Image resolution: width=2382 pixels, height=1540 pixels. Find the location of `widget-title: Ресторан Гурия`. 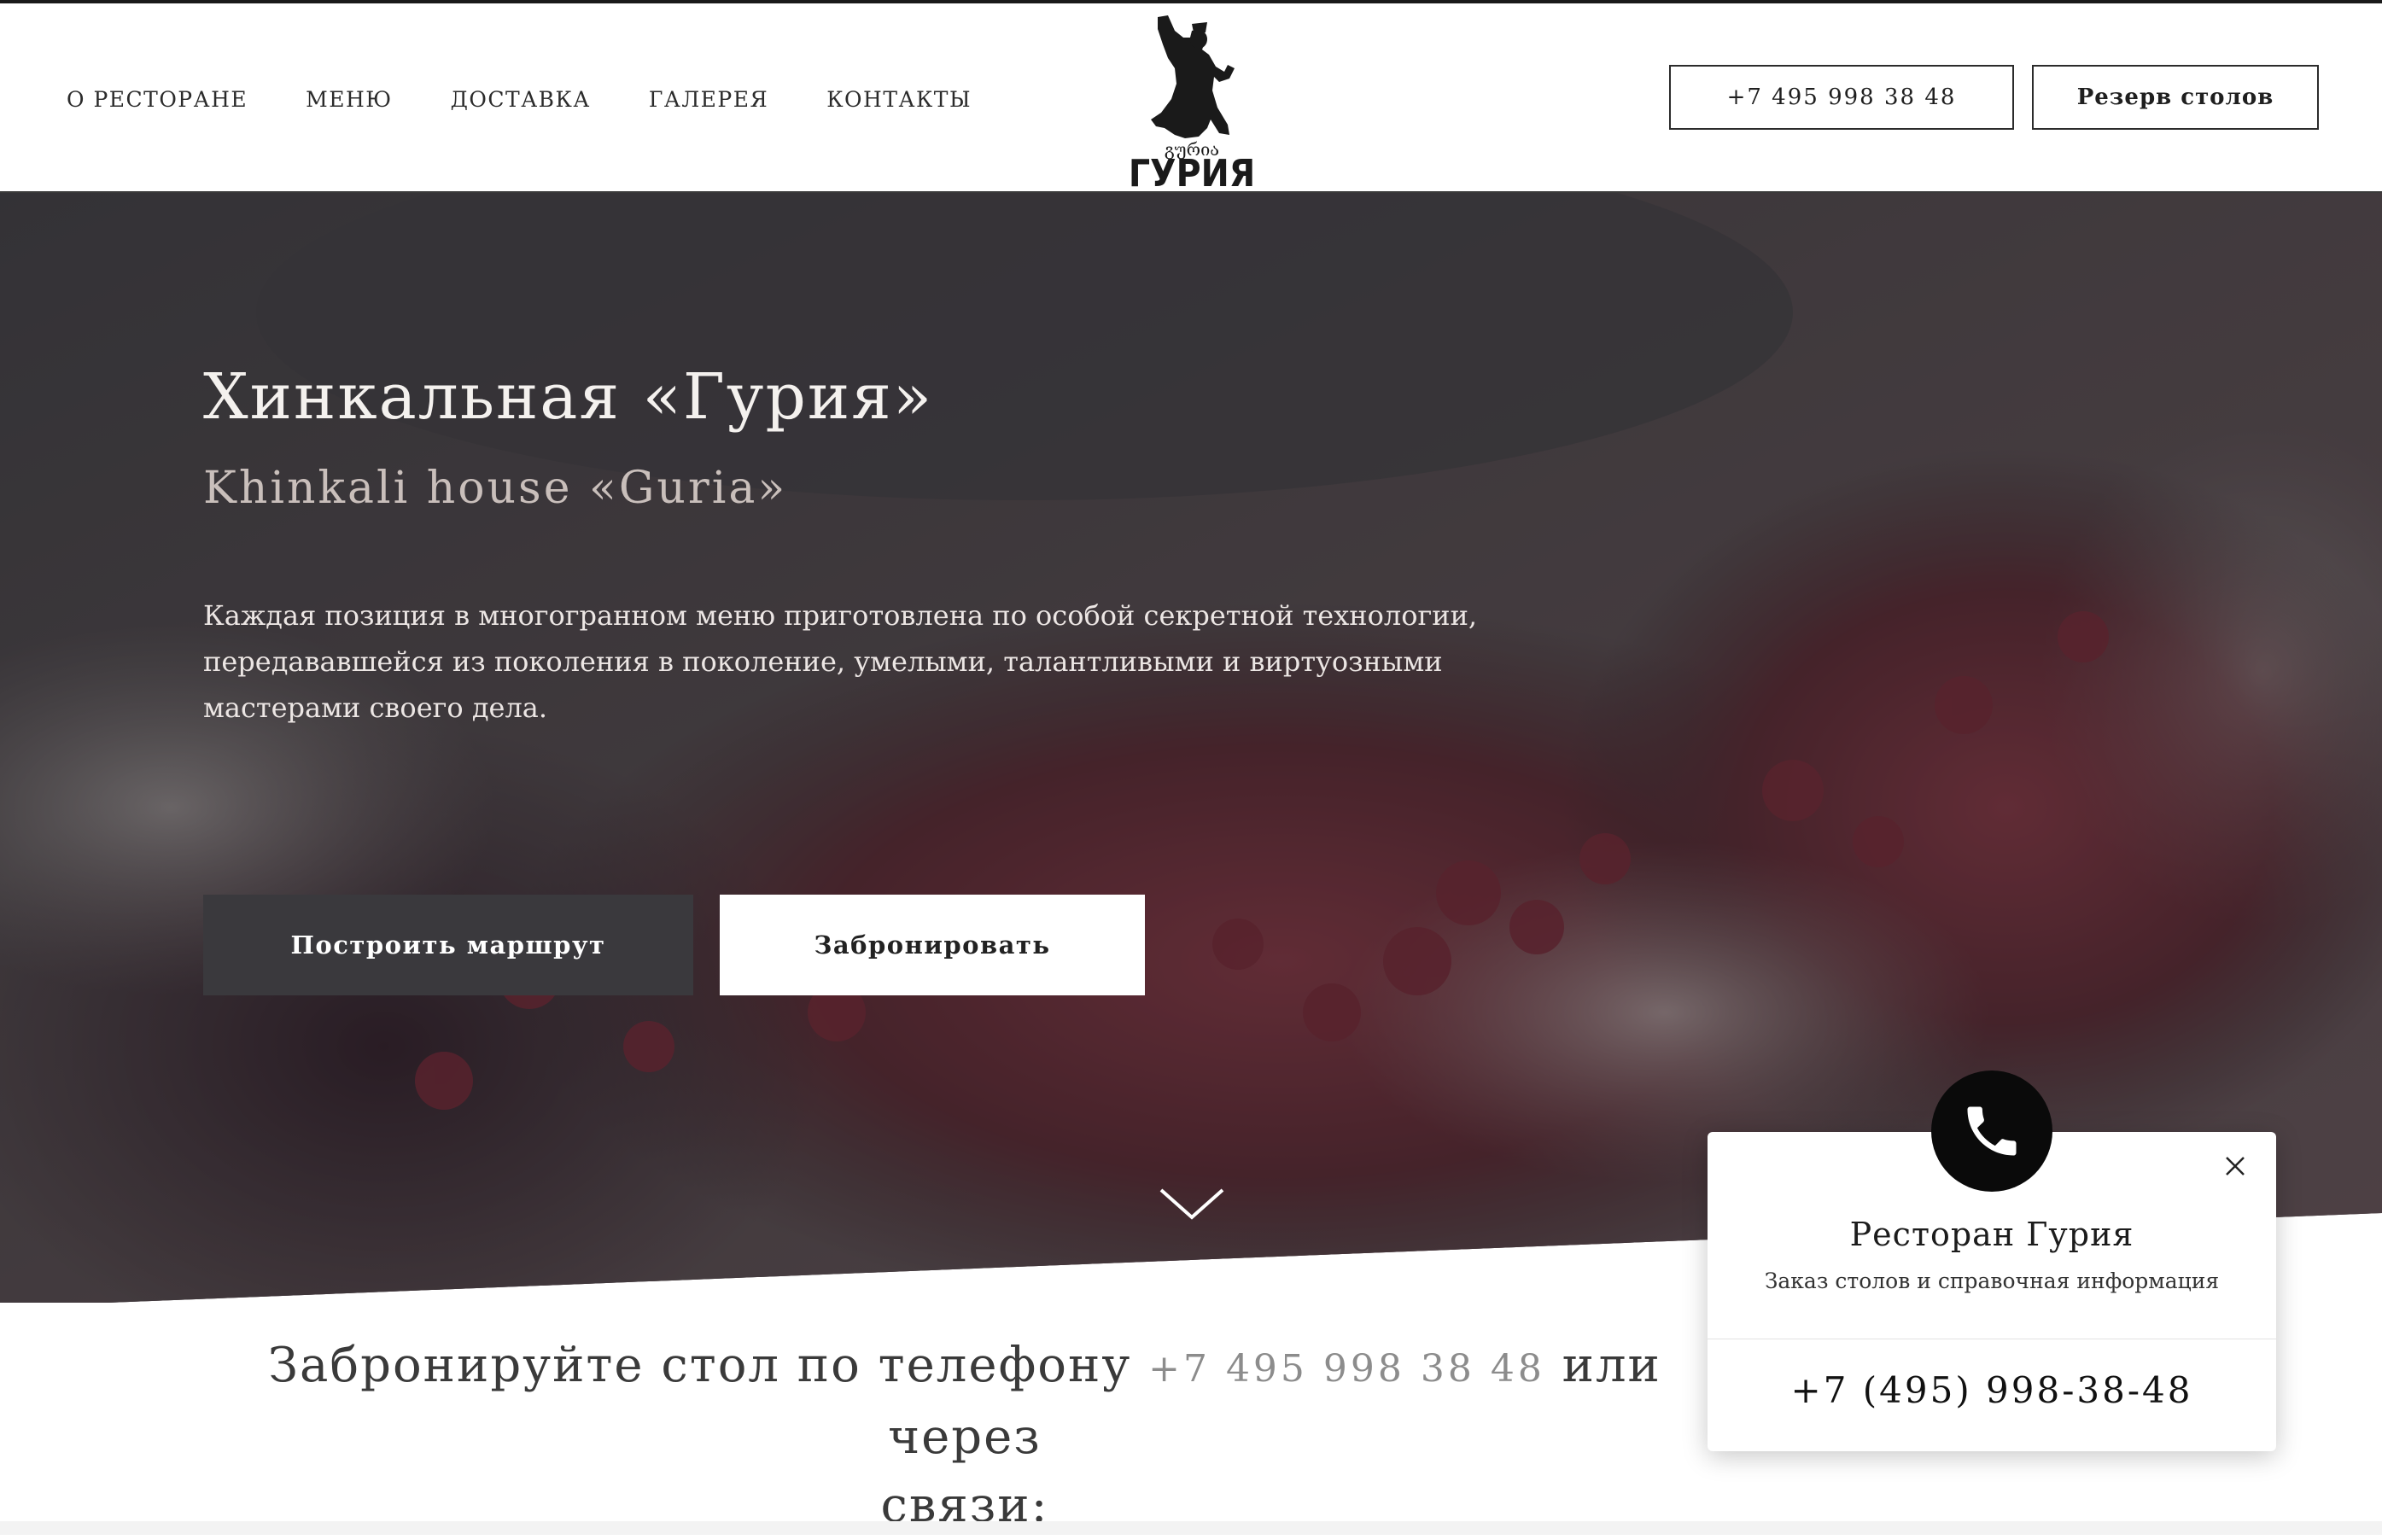

widget-title: Ресторан Гурия is located at coordinates (1991, 1235).